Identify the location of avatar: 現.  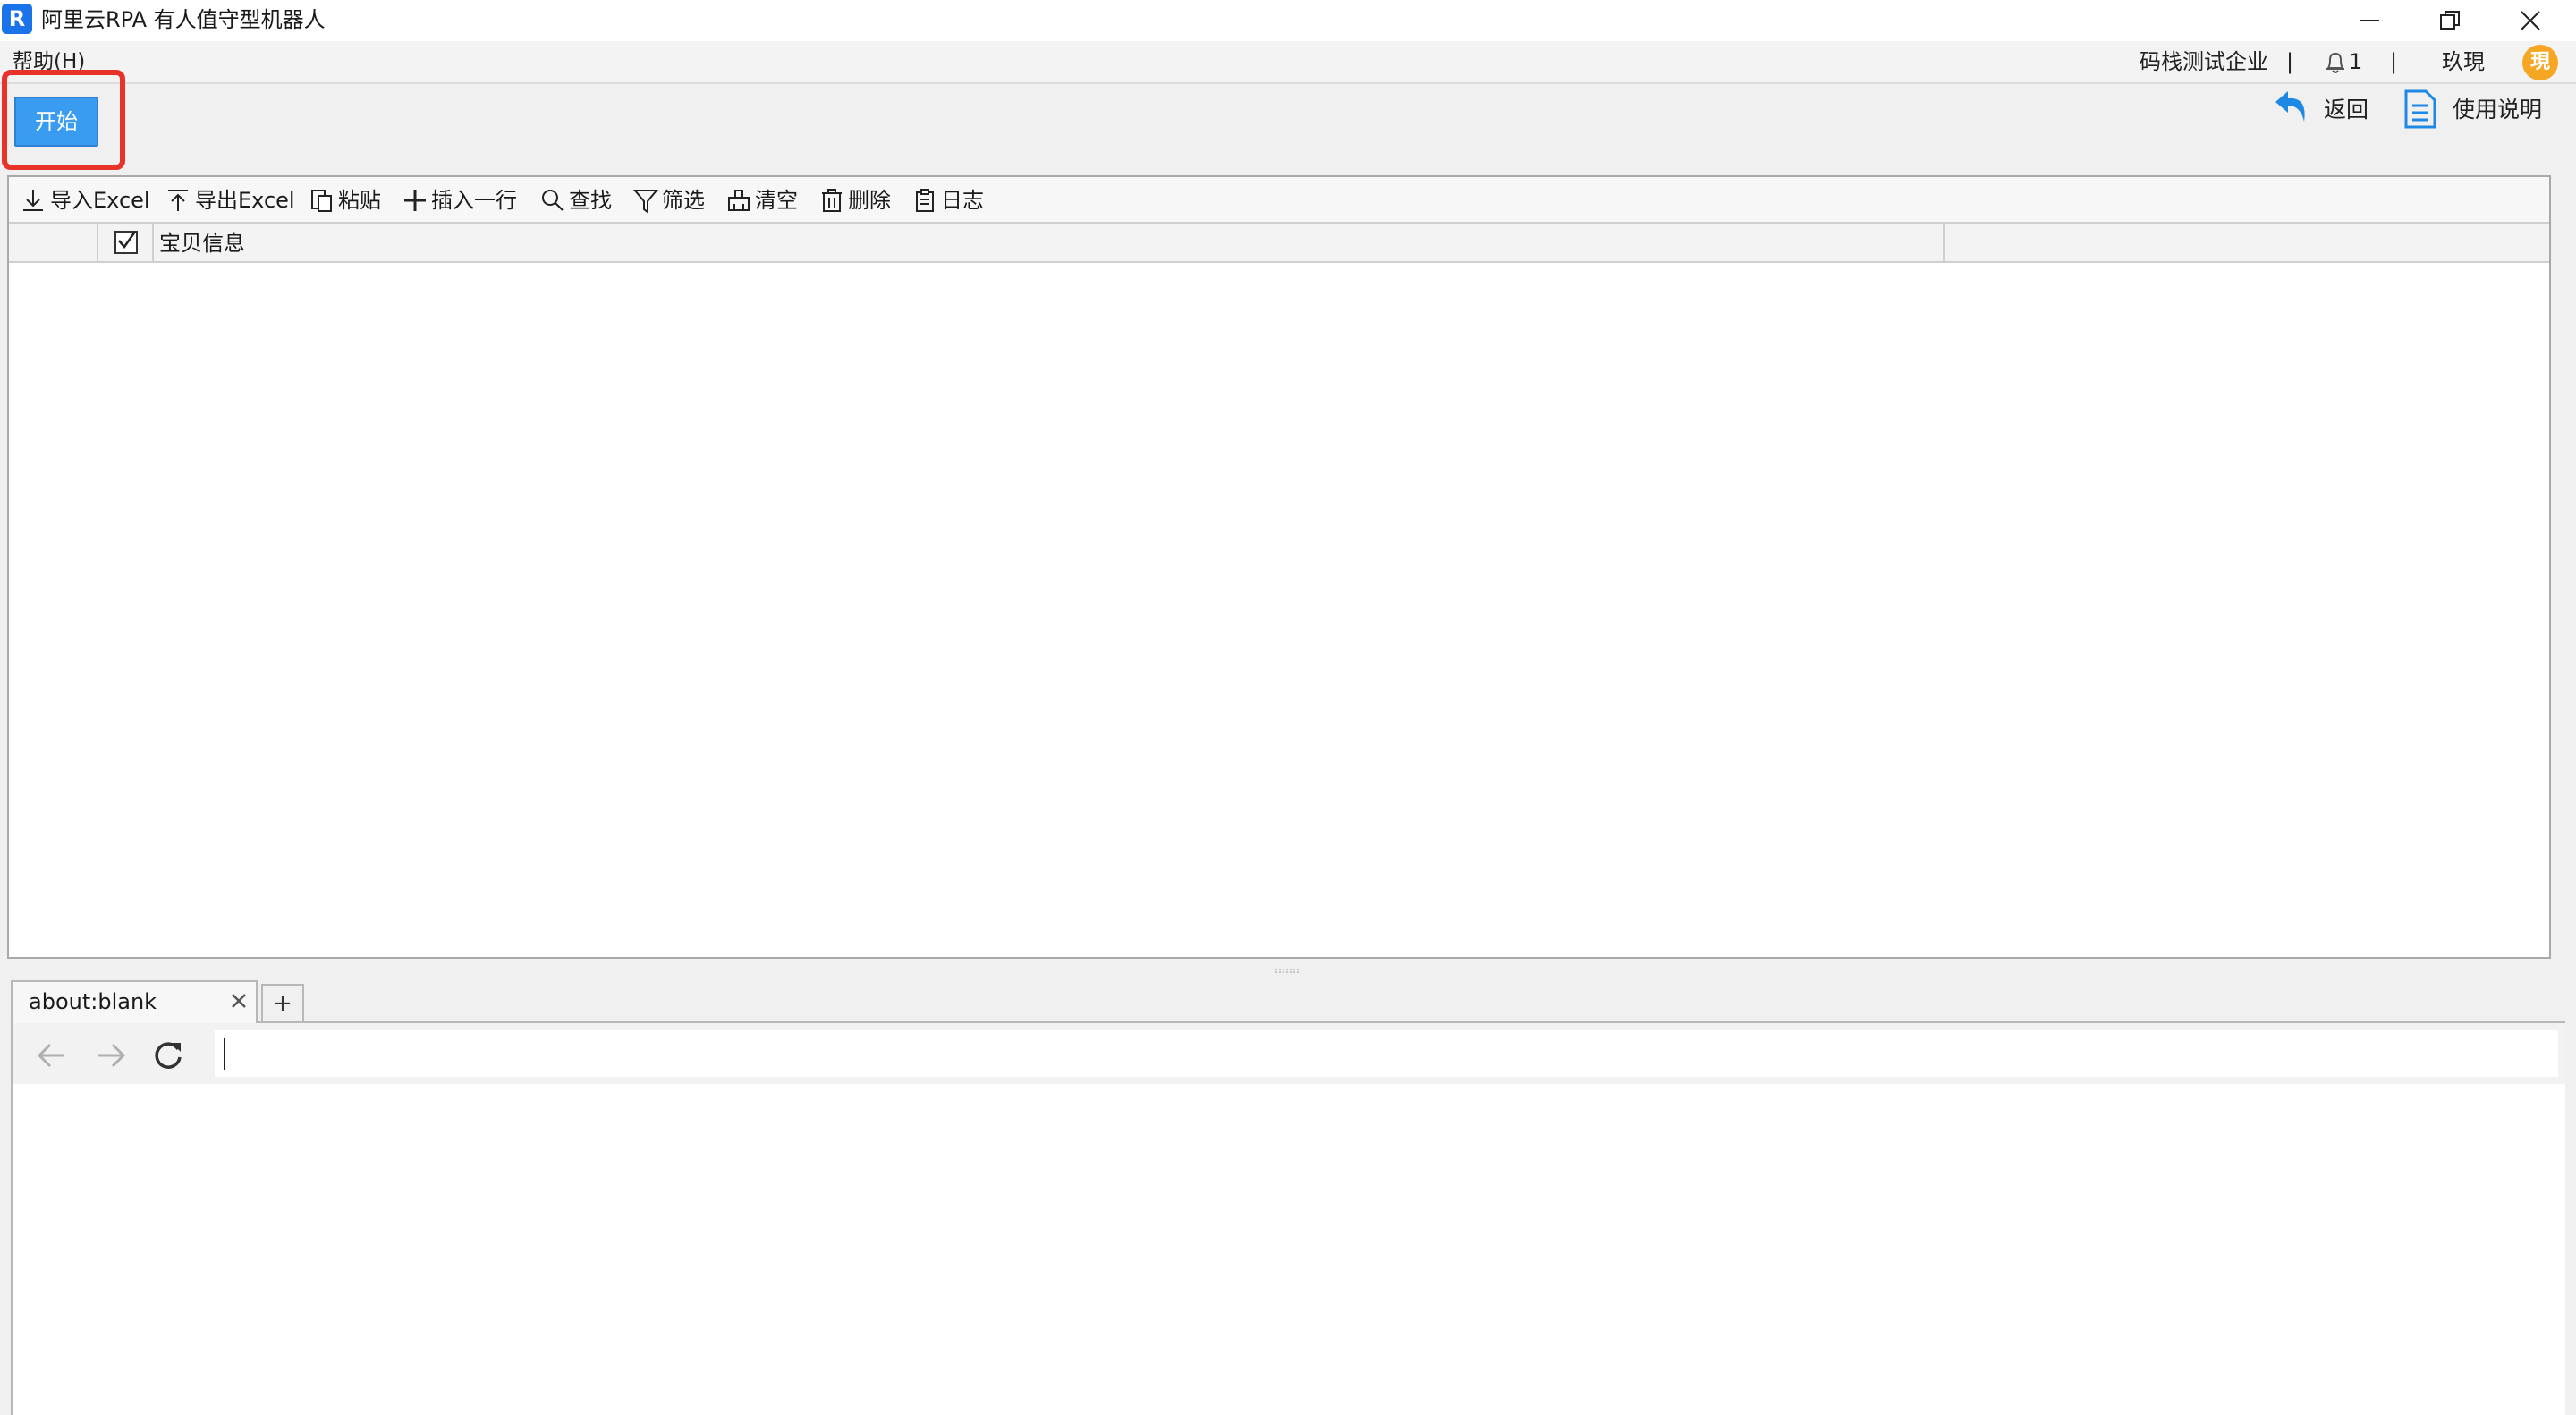
(2540, 63).